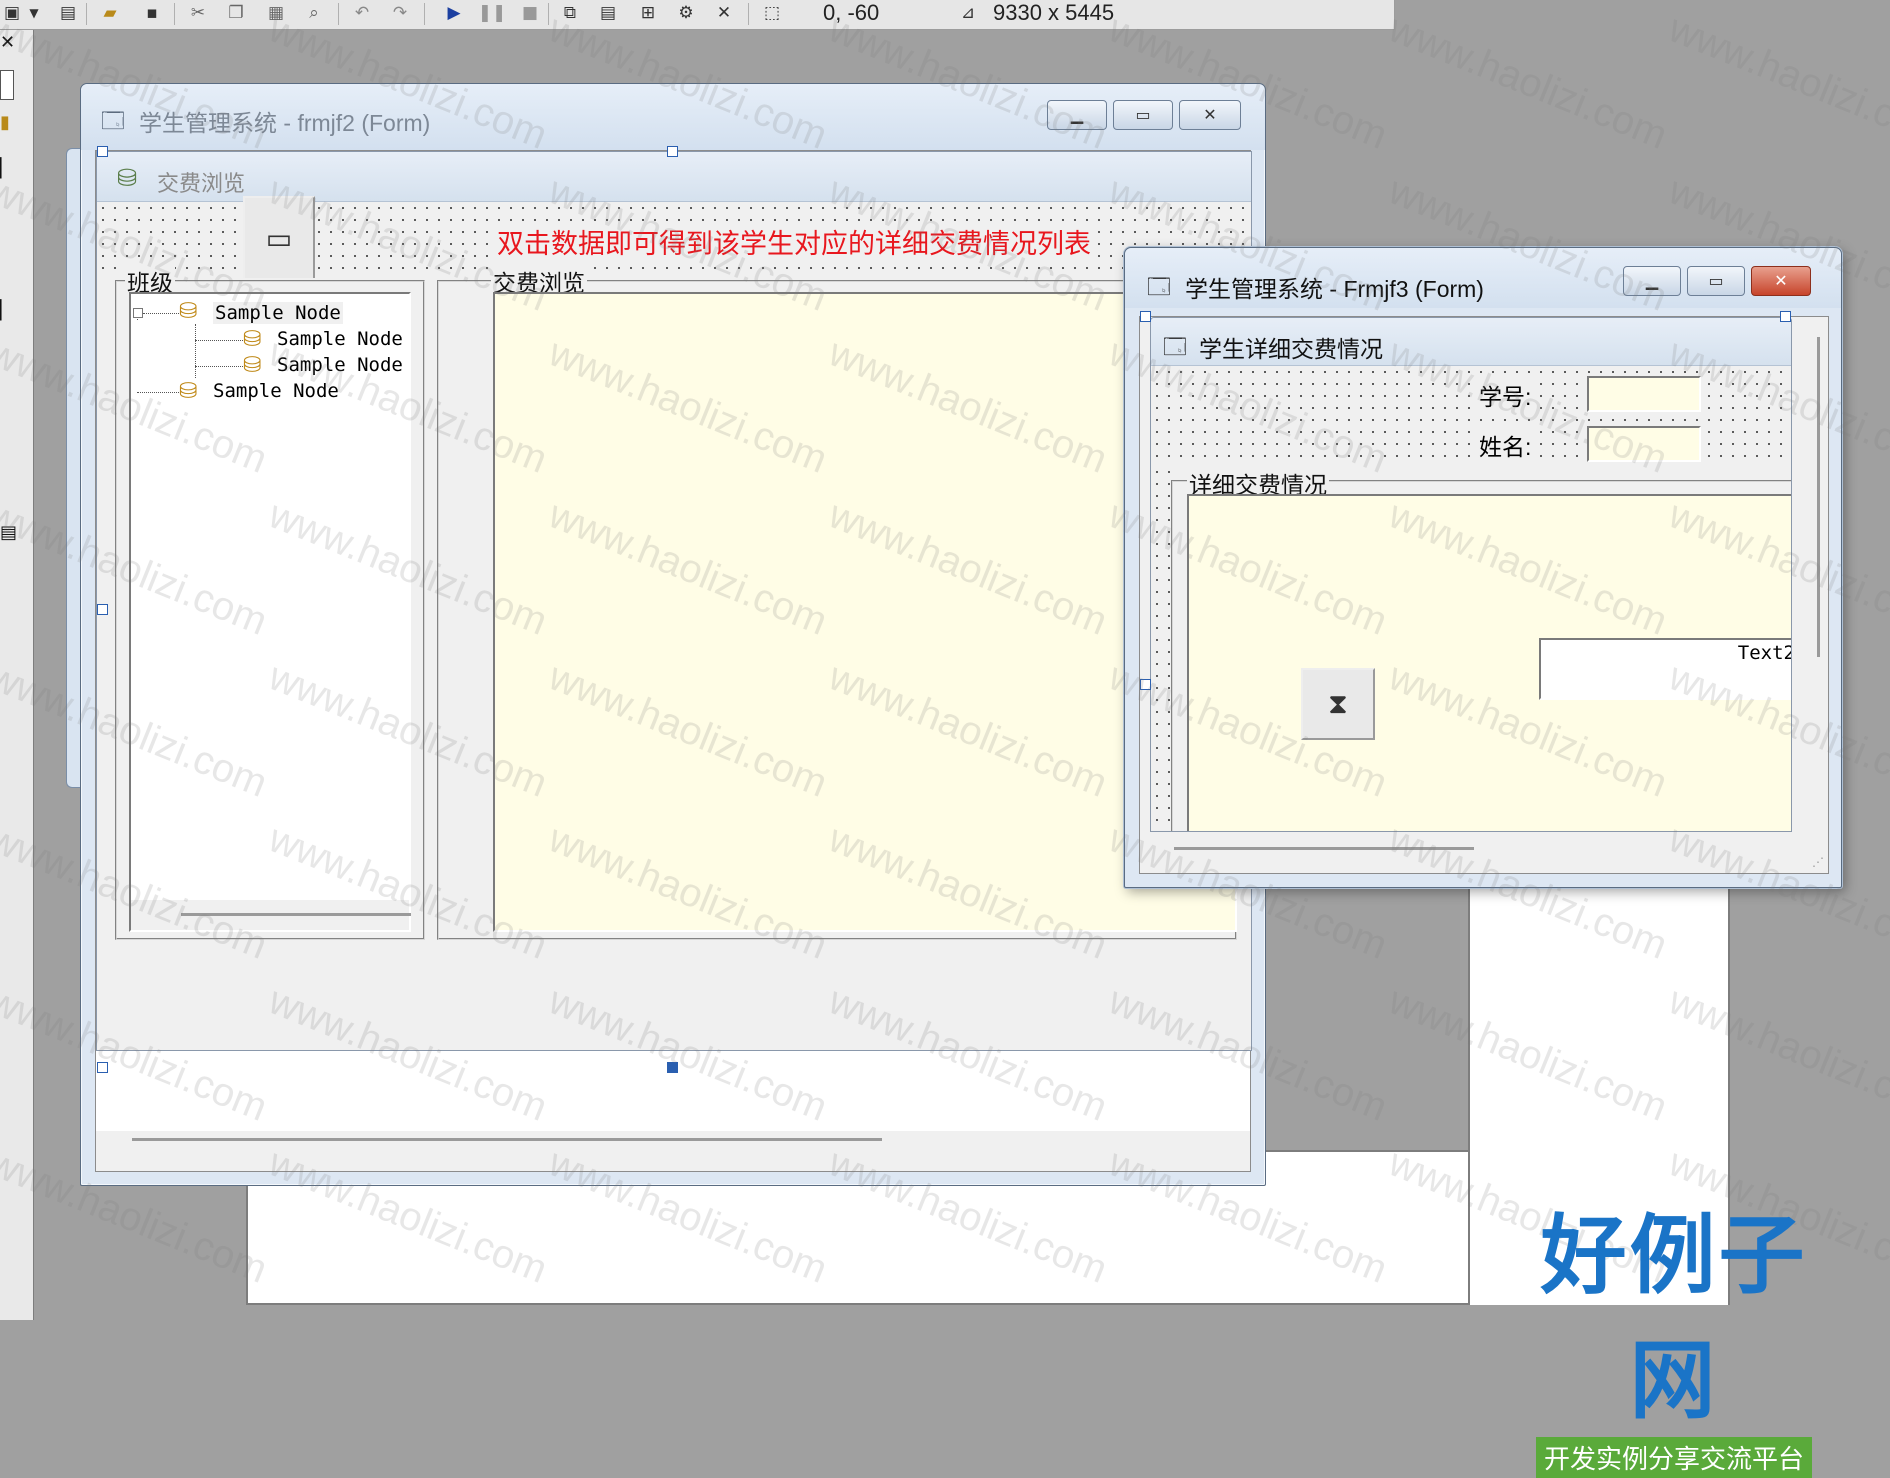 Image resolution: width=1890 pixels, height=1478 pixels. I want to click on name-input, so click(1644, 444).